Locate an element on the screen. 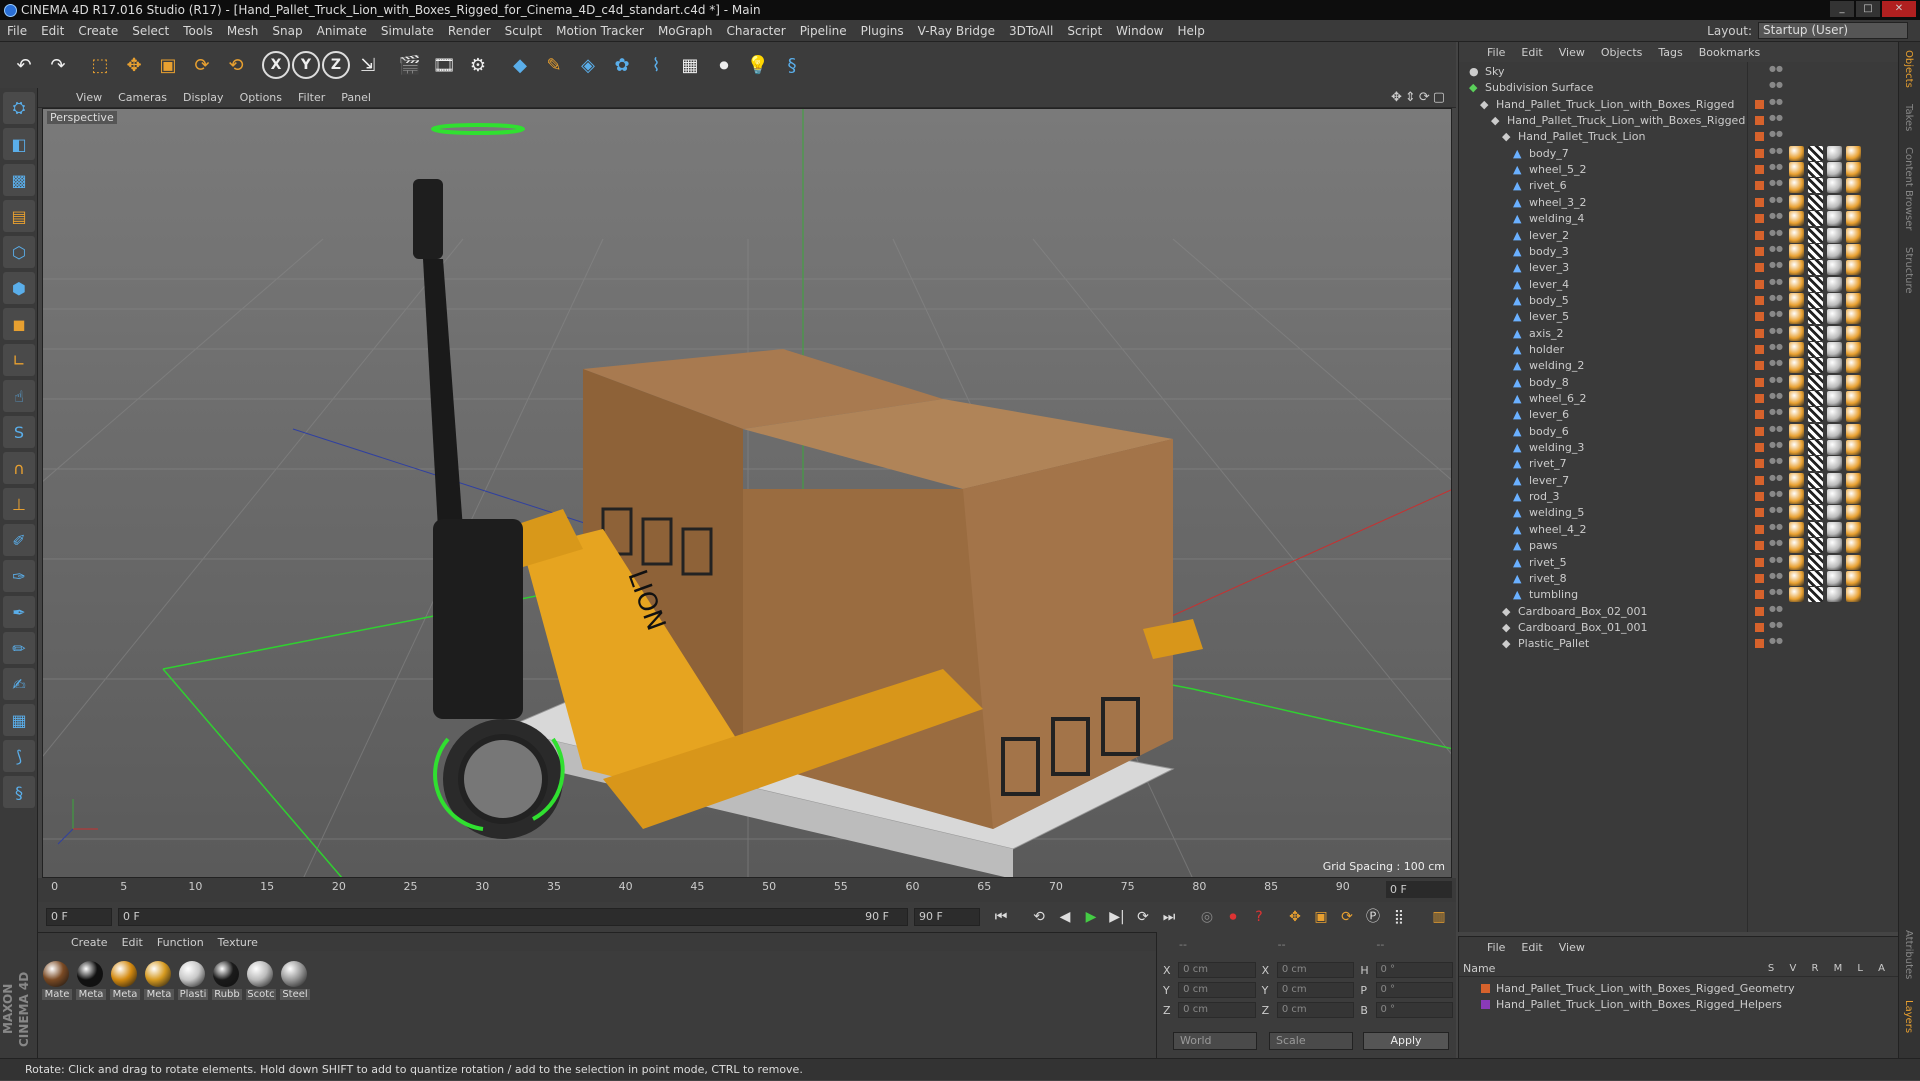 The height and width of the screenshot is (1081, 1920). recent-tools-icon: ⟲ is located at coordinates (236, 65).